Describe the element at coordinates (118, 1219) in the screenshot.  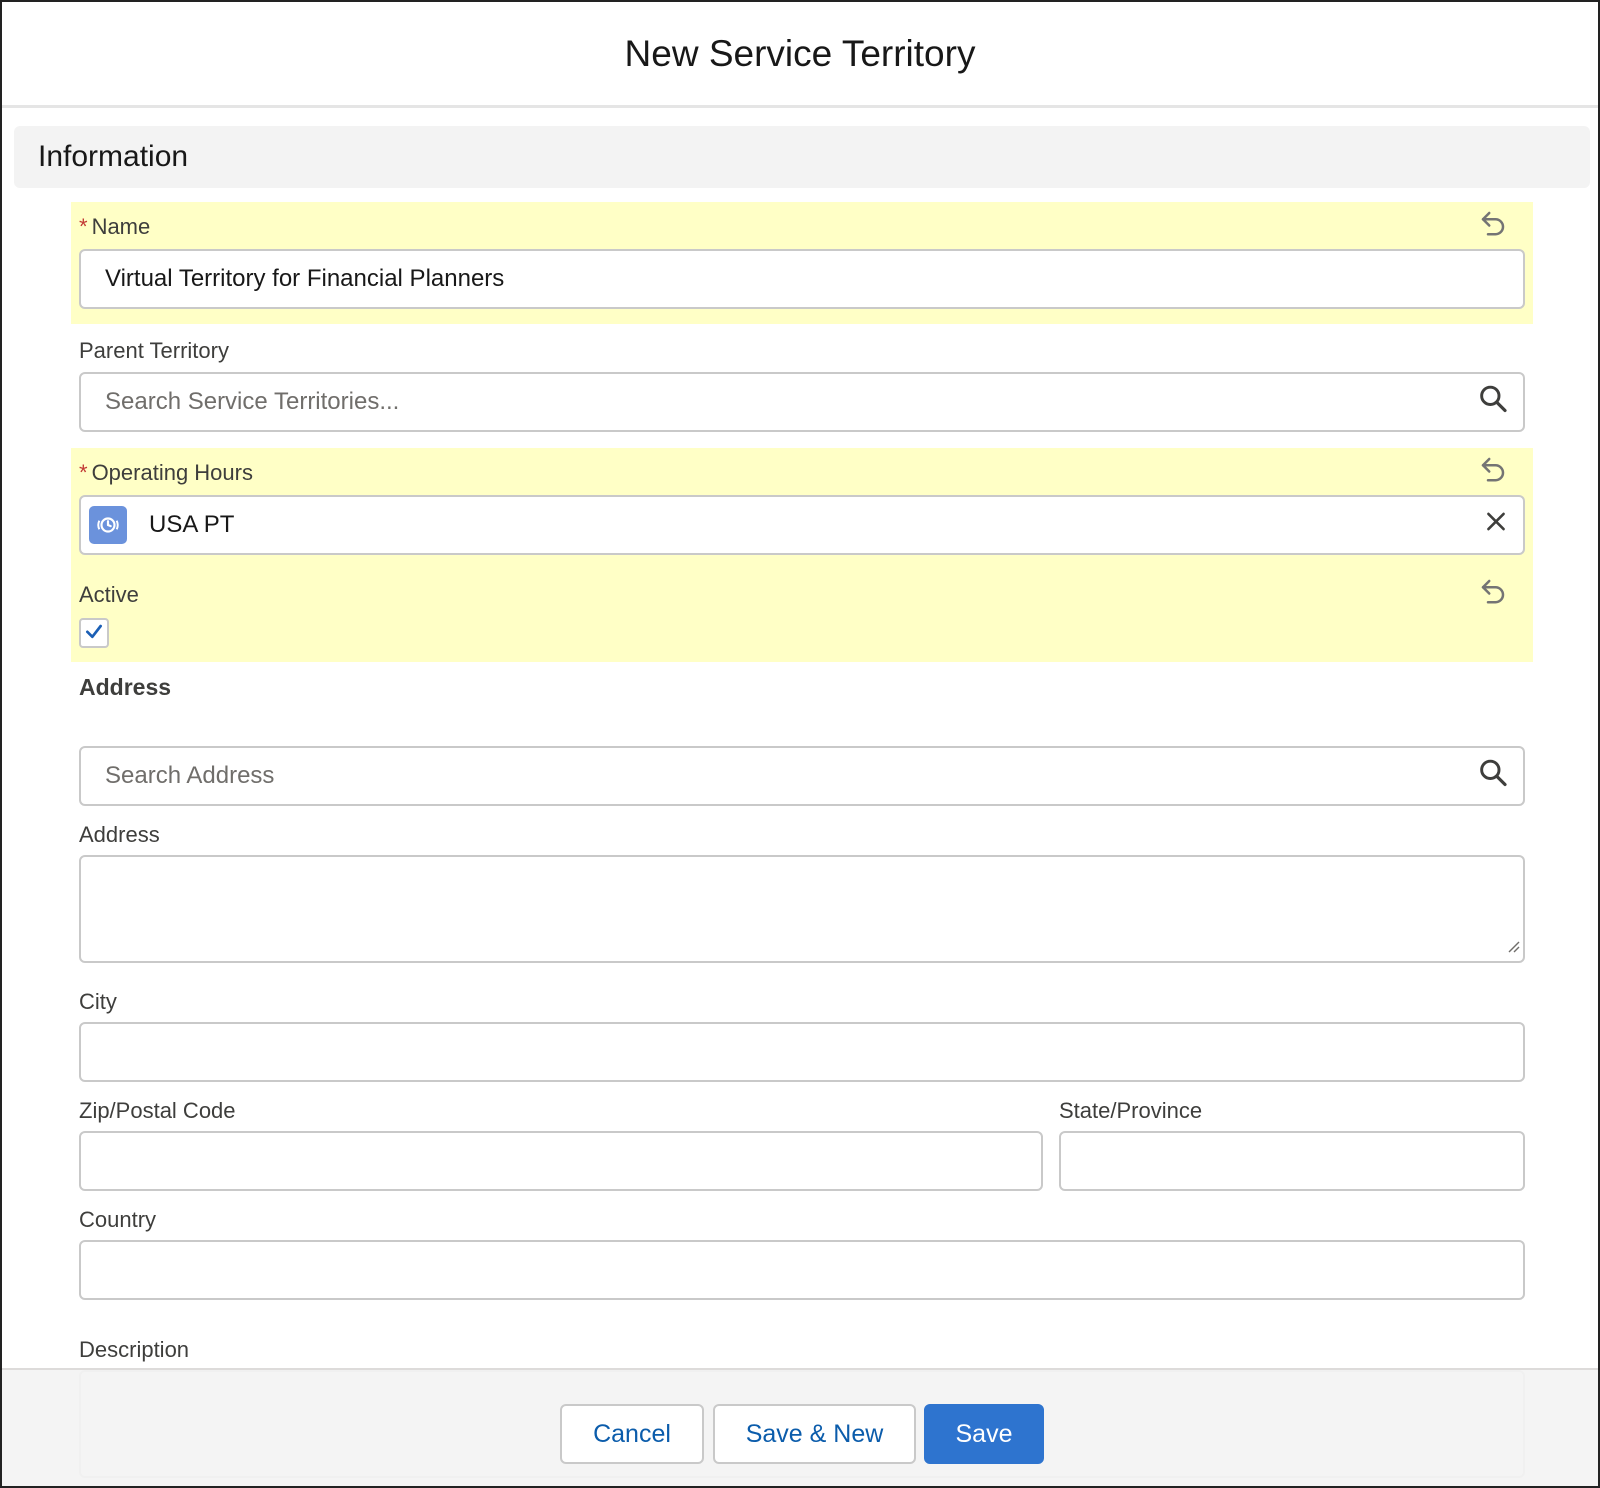
I see `country-label: Country` at that location.